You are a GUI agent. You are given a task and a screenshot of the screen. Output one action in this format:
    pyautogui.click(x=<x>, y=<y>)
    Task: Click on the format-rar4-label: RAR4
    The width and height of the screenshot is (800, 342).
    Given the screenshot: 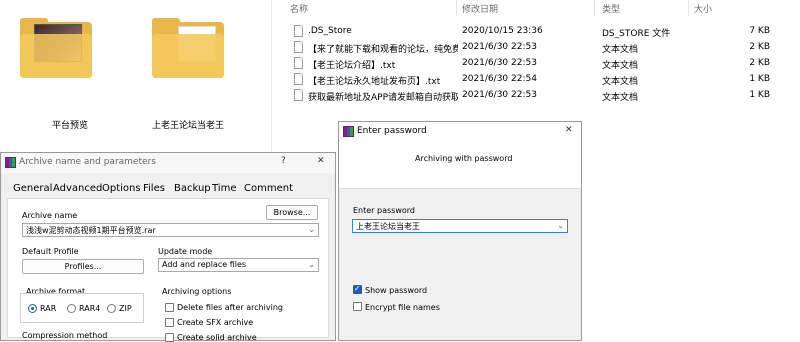 What is the action you would take?
    pyautogui.click(x=89, y=308)
    